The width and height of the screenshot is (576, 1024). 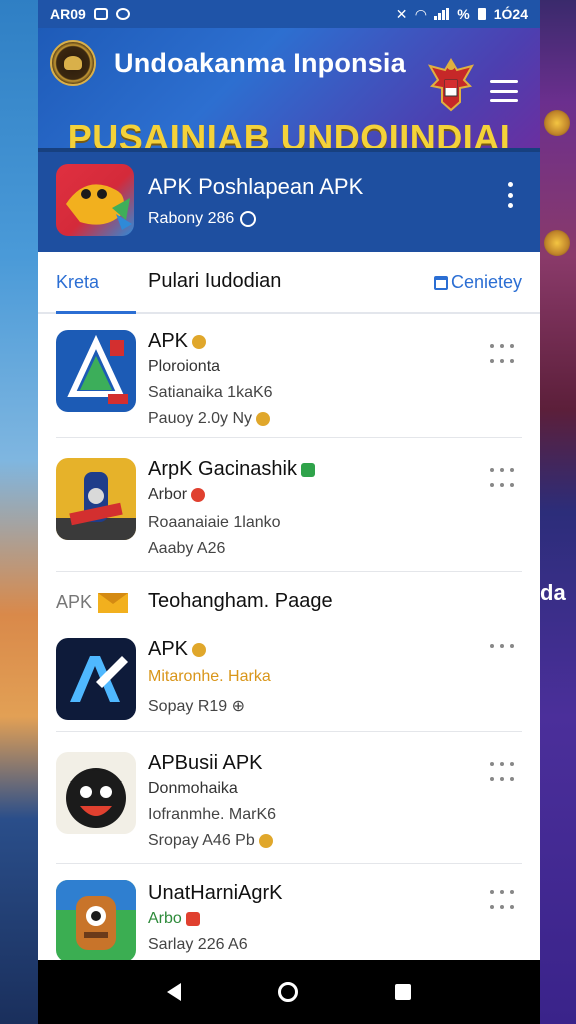 What do you see at coordinates (100, 14) in the screenshot?
I see `notification-icon` at bounding box center [100, 14].